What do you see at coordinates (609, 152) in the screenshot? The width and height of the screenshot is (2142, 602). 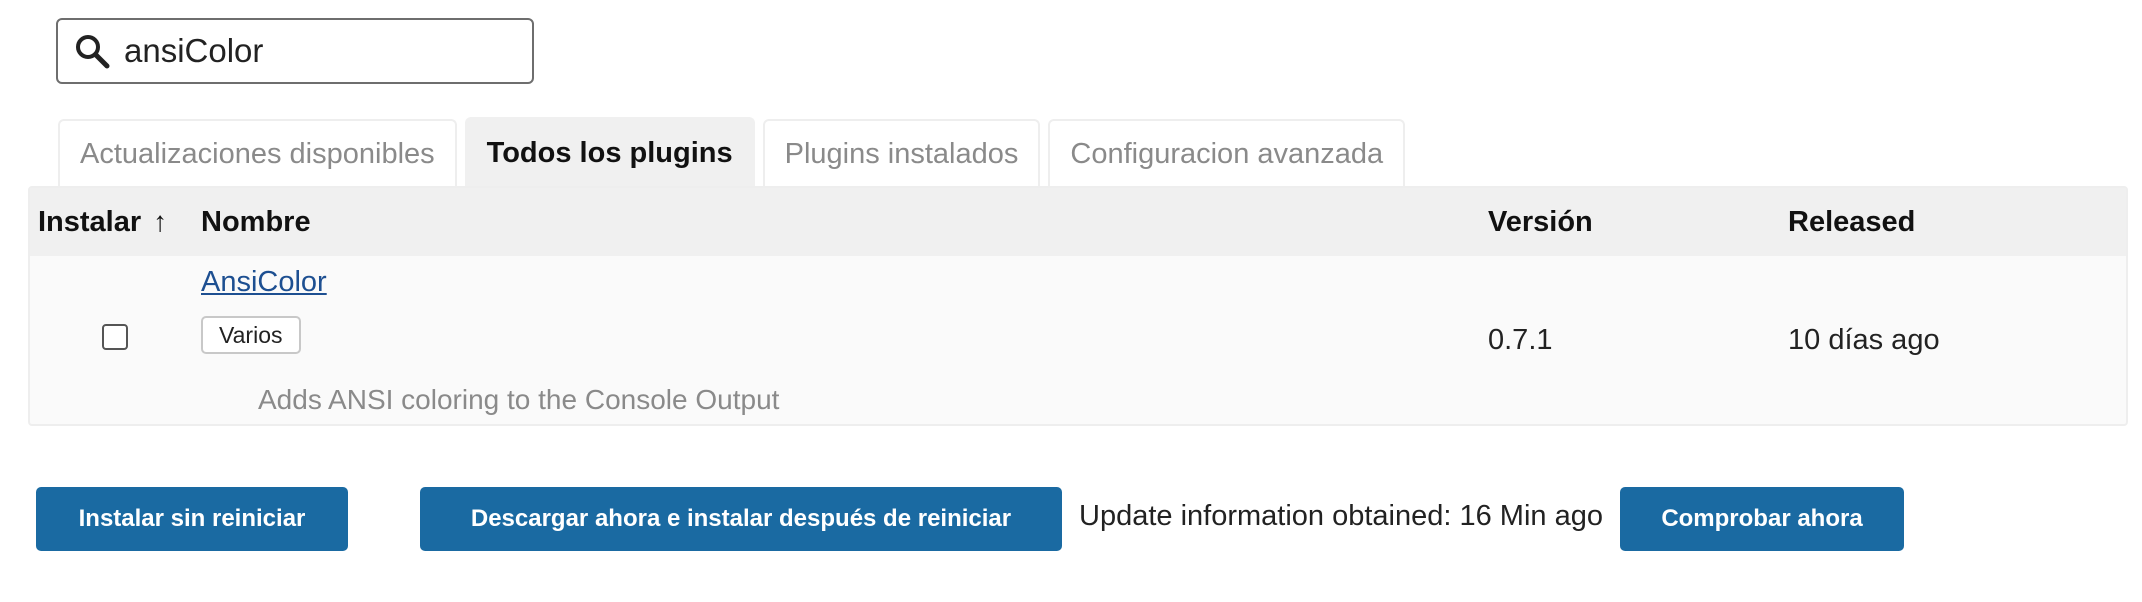 I see `tab-all-plugins: Todos los plugins` at bounding box center [609, 152].